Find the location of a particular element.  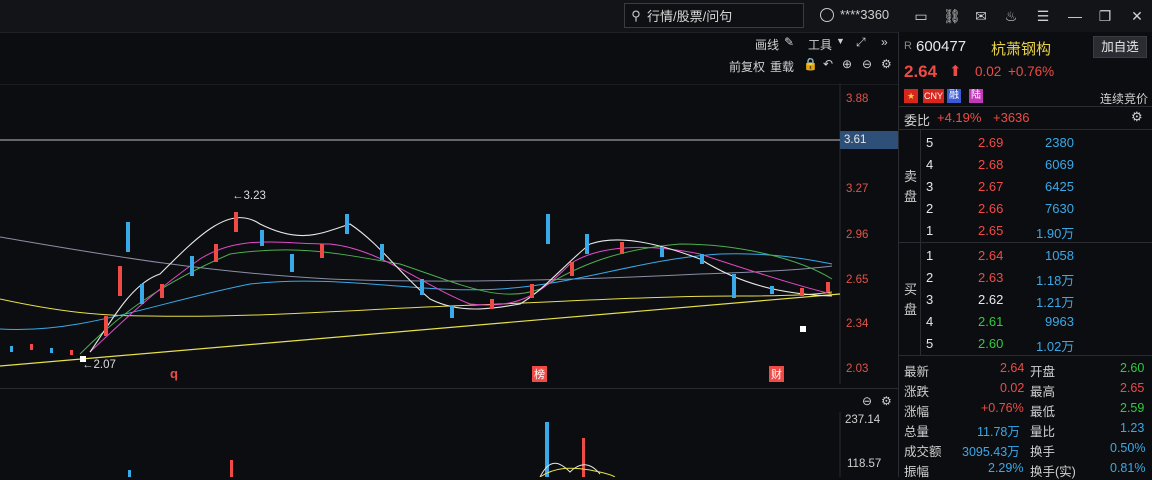

search-input: 行情/股票/问句 is located at coordinates (689, 15).